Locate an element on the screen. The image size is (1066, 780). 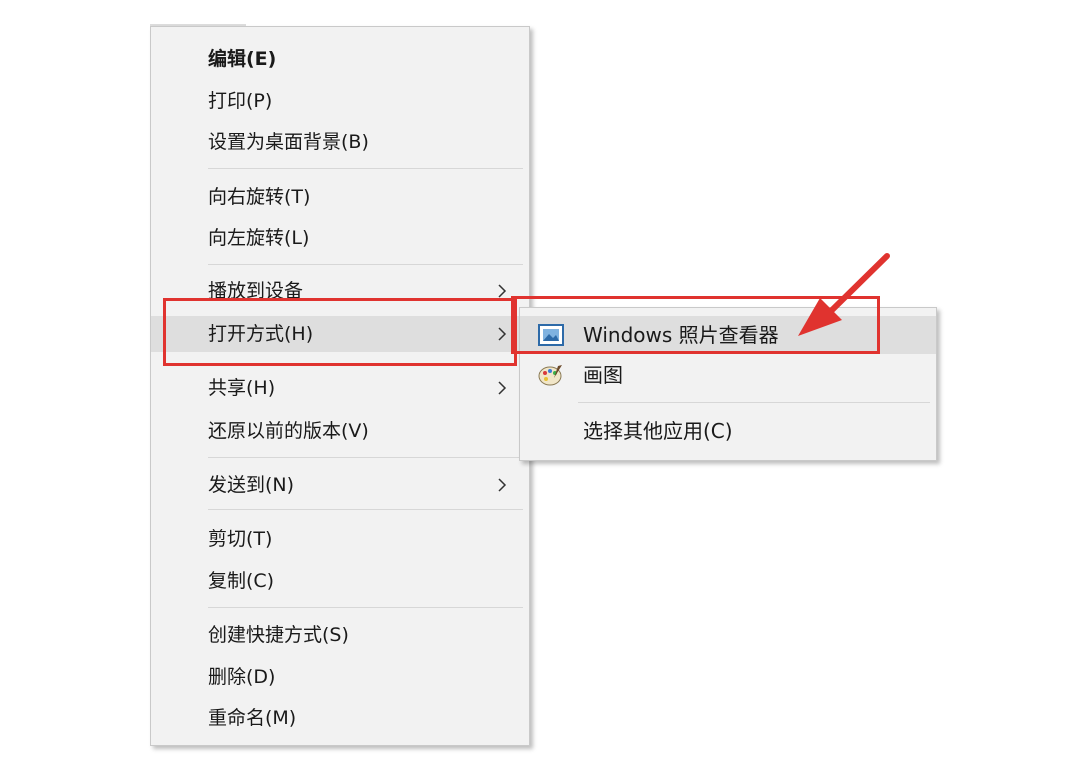
submenu-item-label: 选择其他应用(C) is located at coordinates (658, 431).